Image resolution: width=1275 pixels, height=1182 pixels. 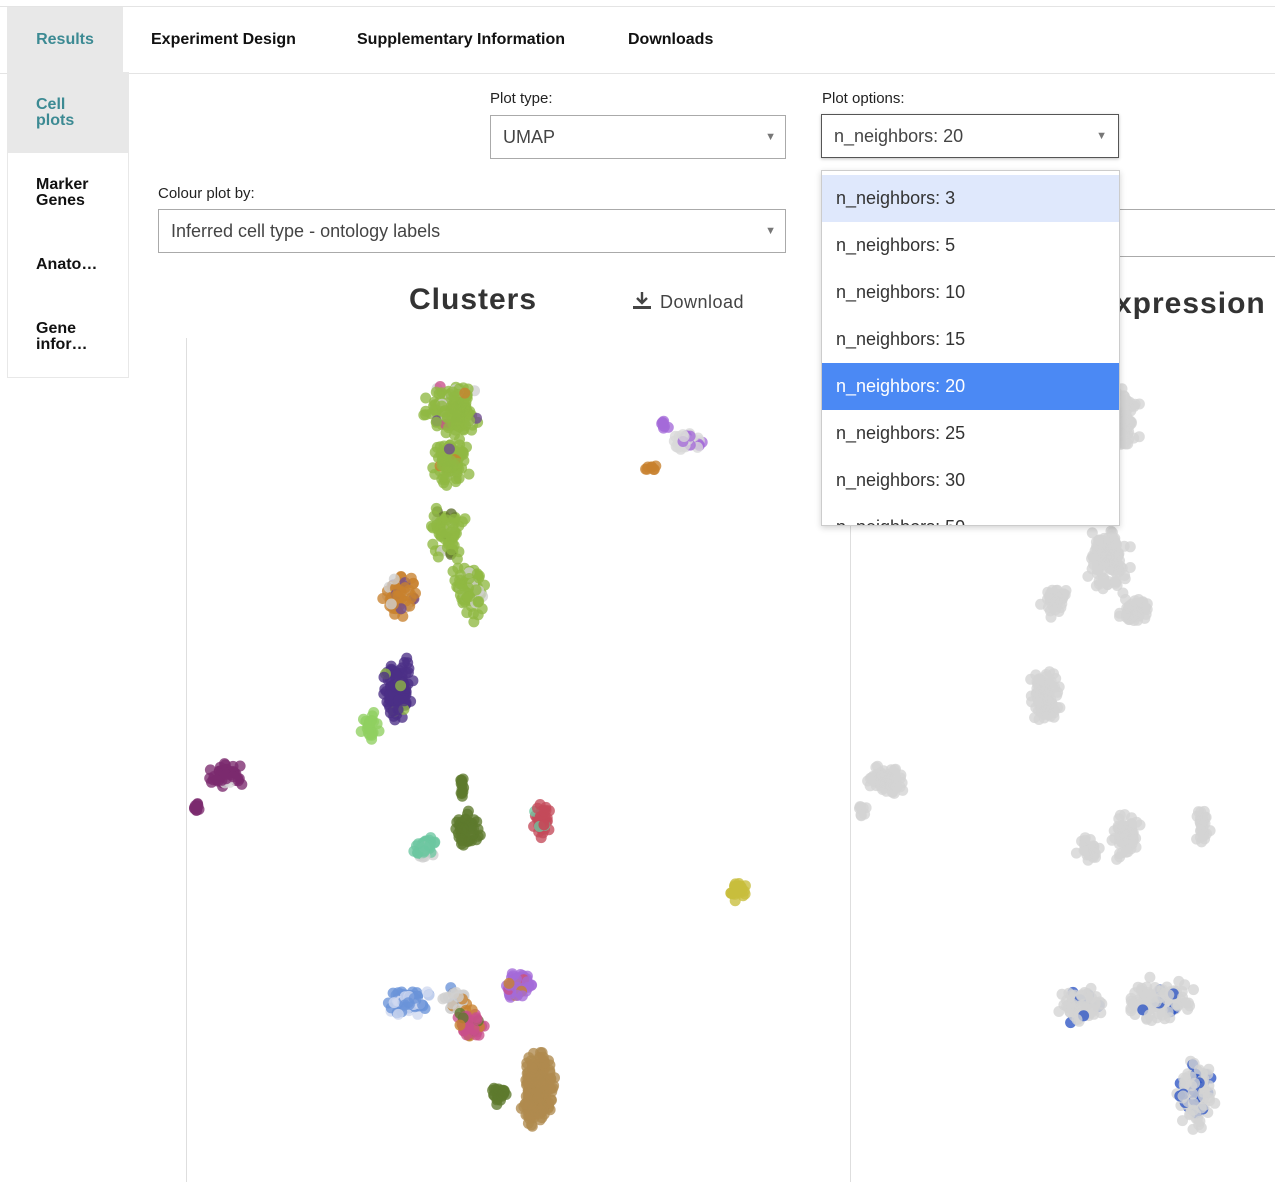 What do you see at coordinates (970, 433) in the screenshot?
I see `dropdown-option: n_neighbors: 25` at bounding box center [970, 433].